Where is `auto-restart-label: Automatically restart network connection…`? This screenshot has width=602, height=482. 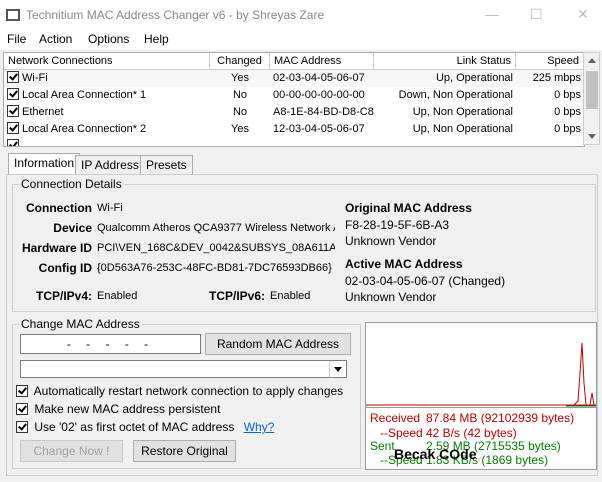
auto-restart-label: Automatically restart network connection… is located at coordinates (188, 391).